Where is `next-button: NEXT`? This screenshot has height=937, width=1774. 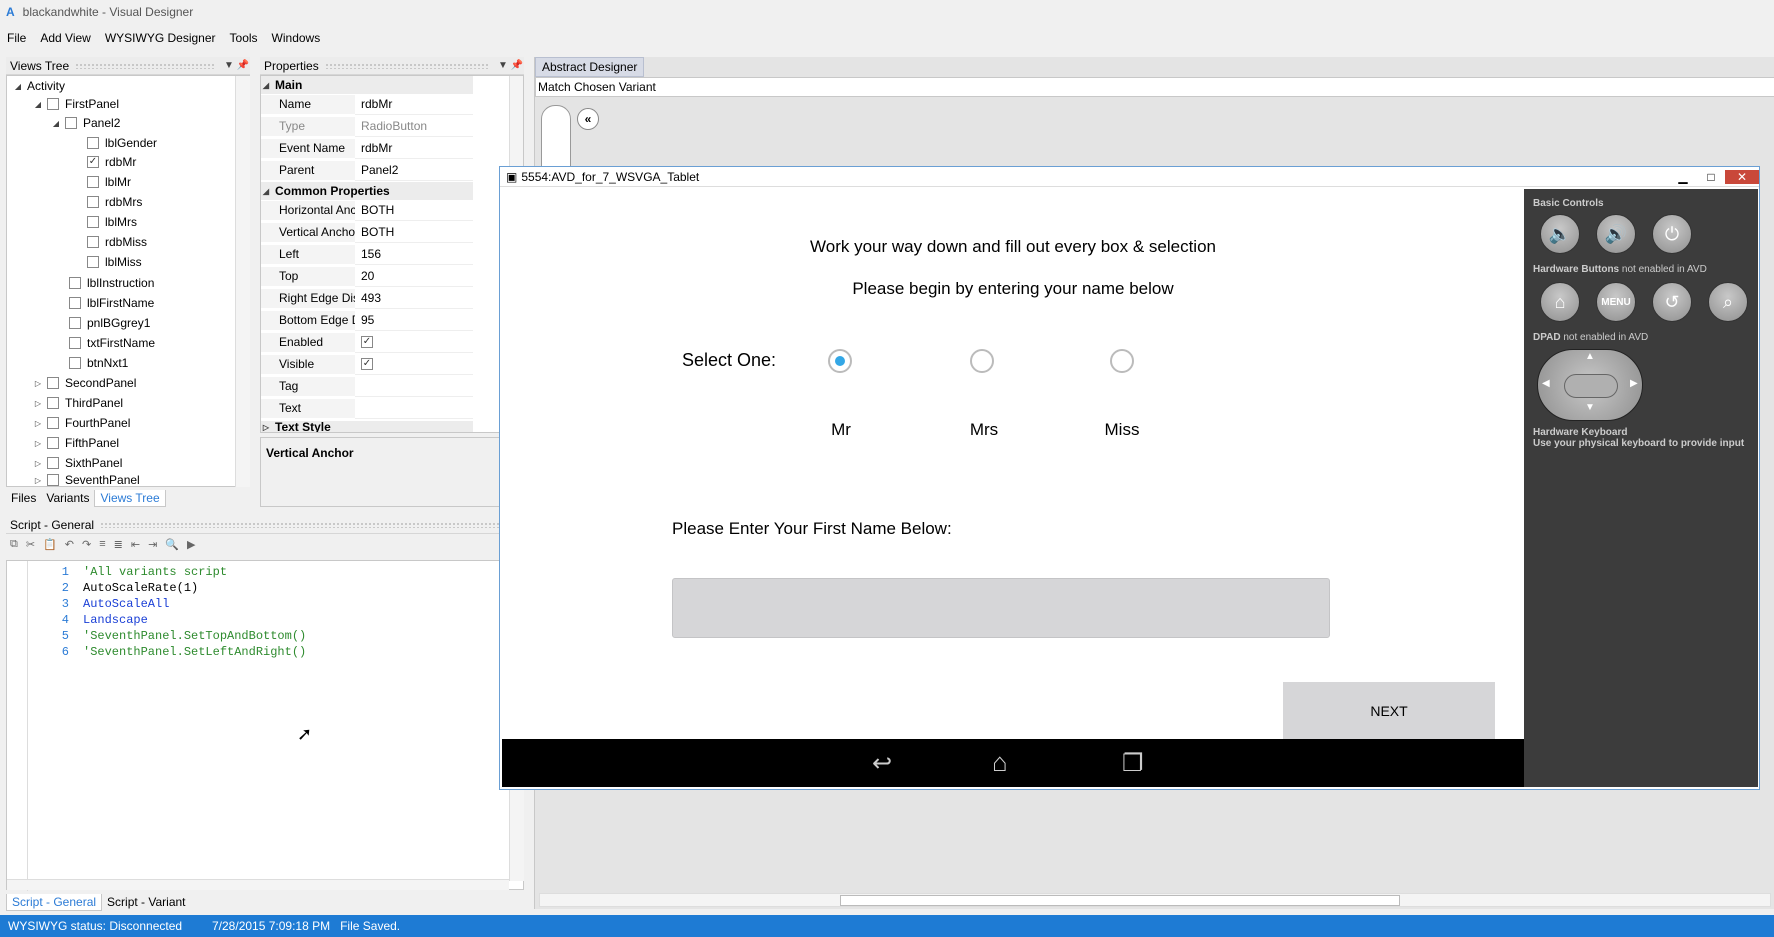 next-button: NEXT is located at coordinates (1389, 710).